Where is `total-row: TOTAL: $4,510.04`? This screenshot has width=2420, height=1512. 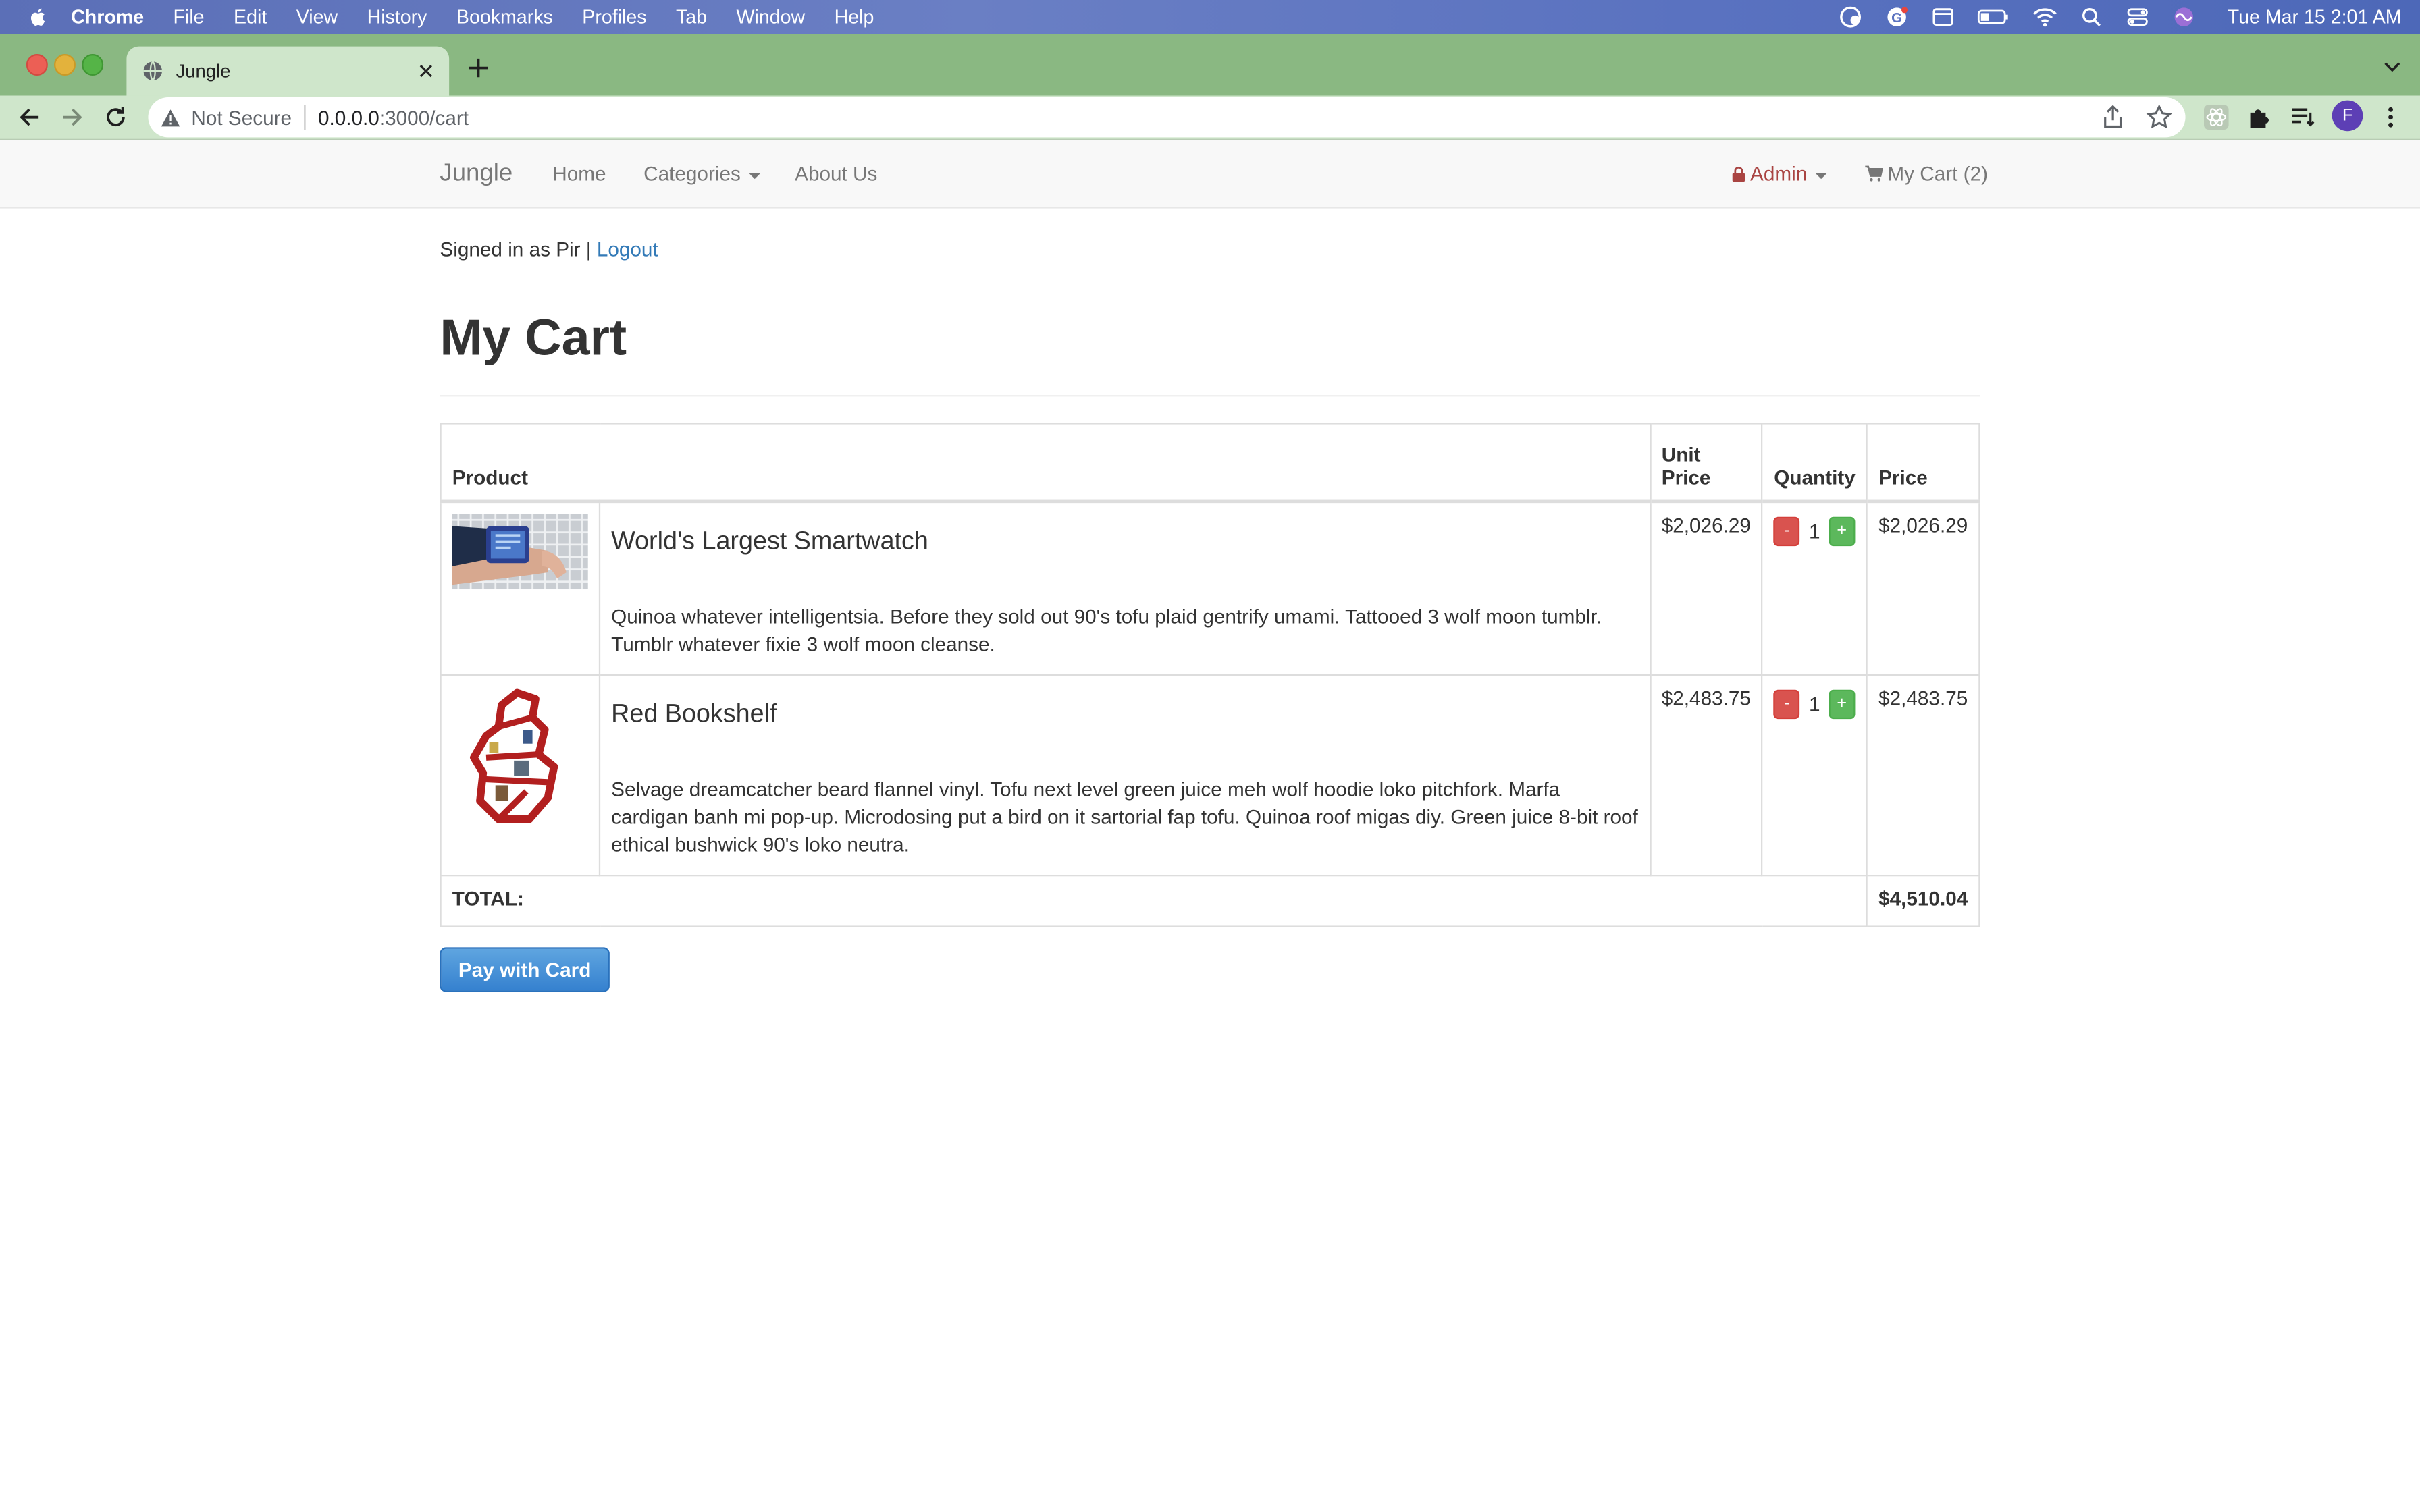 total-row: TOTAL: $4,510.04 is located at coordinates (1210, 900).